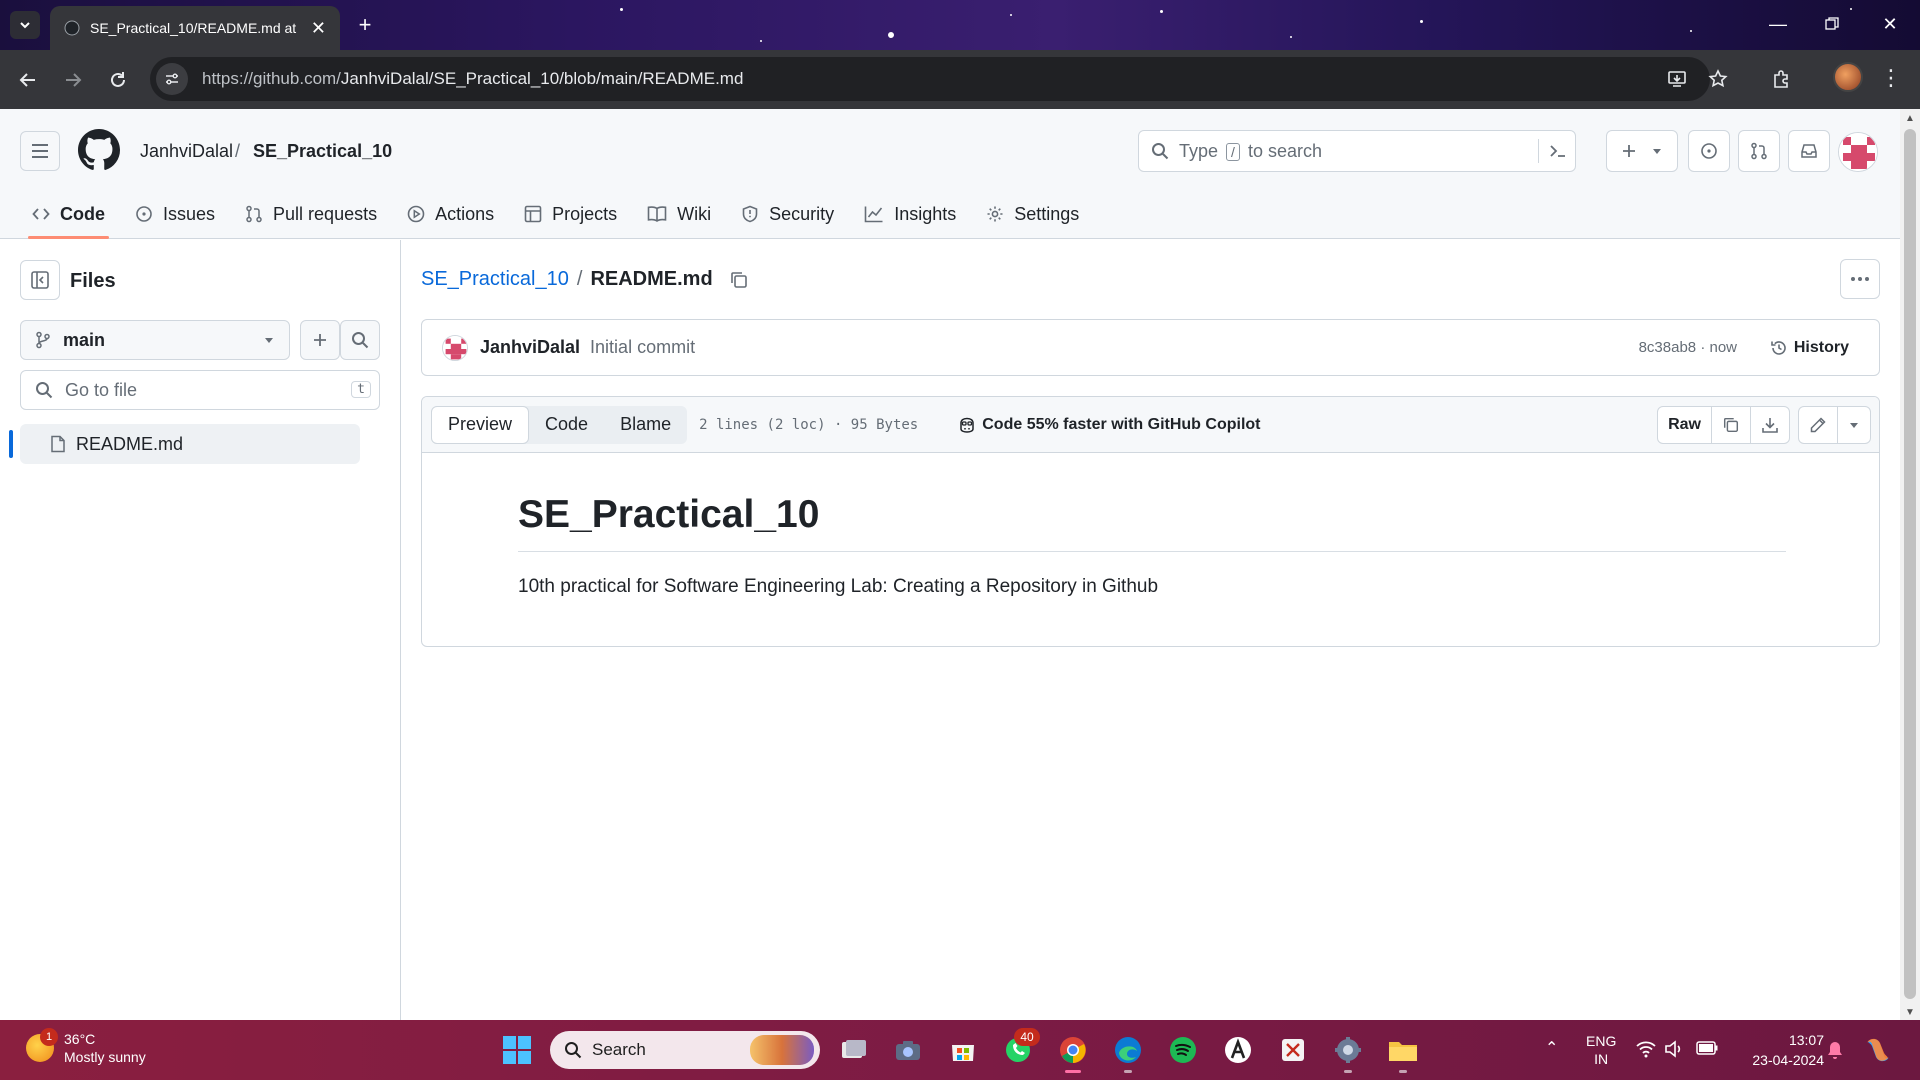 This screenshot has height=1080, width=1920. Describe the element at coordinates (130, 443) in the screenshot. I see `file-tree-item-label: README.md` at that location.